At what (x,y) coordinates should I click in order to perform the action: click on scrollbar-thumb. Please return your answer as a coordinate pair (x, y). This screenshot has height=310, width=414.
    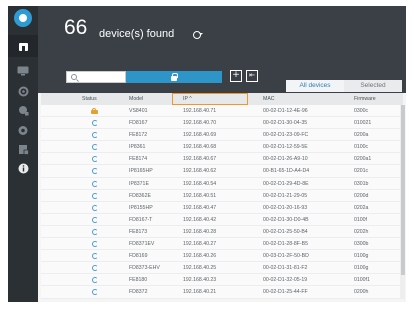
    Looking at the image, I should click on (403, 190).